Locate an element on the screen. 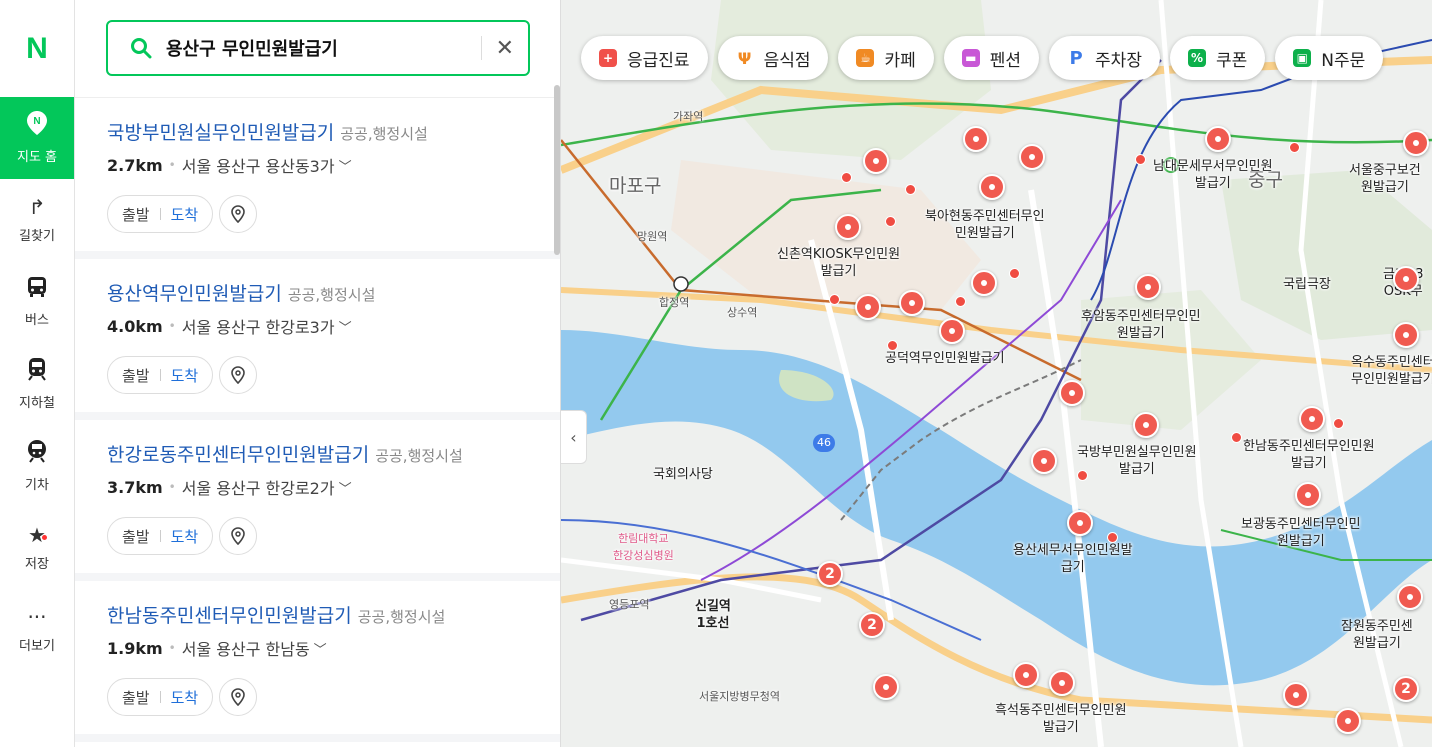  naver-logo: N is located at coordinates (37, 48).